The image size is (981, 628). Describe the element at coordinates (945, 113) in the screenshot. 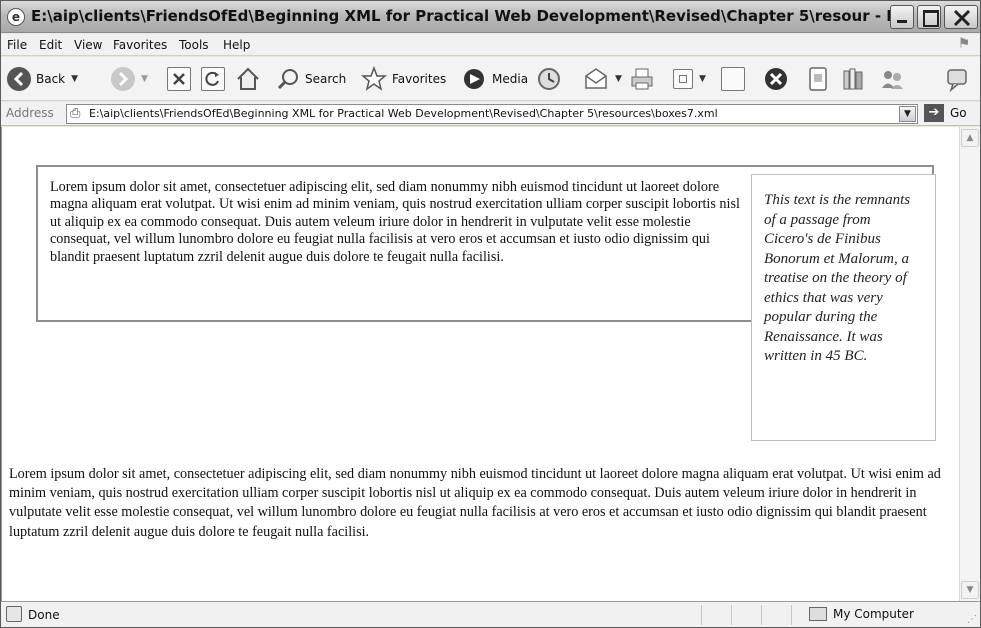

I see `go-button: ➔ Go` at that location.